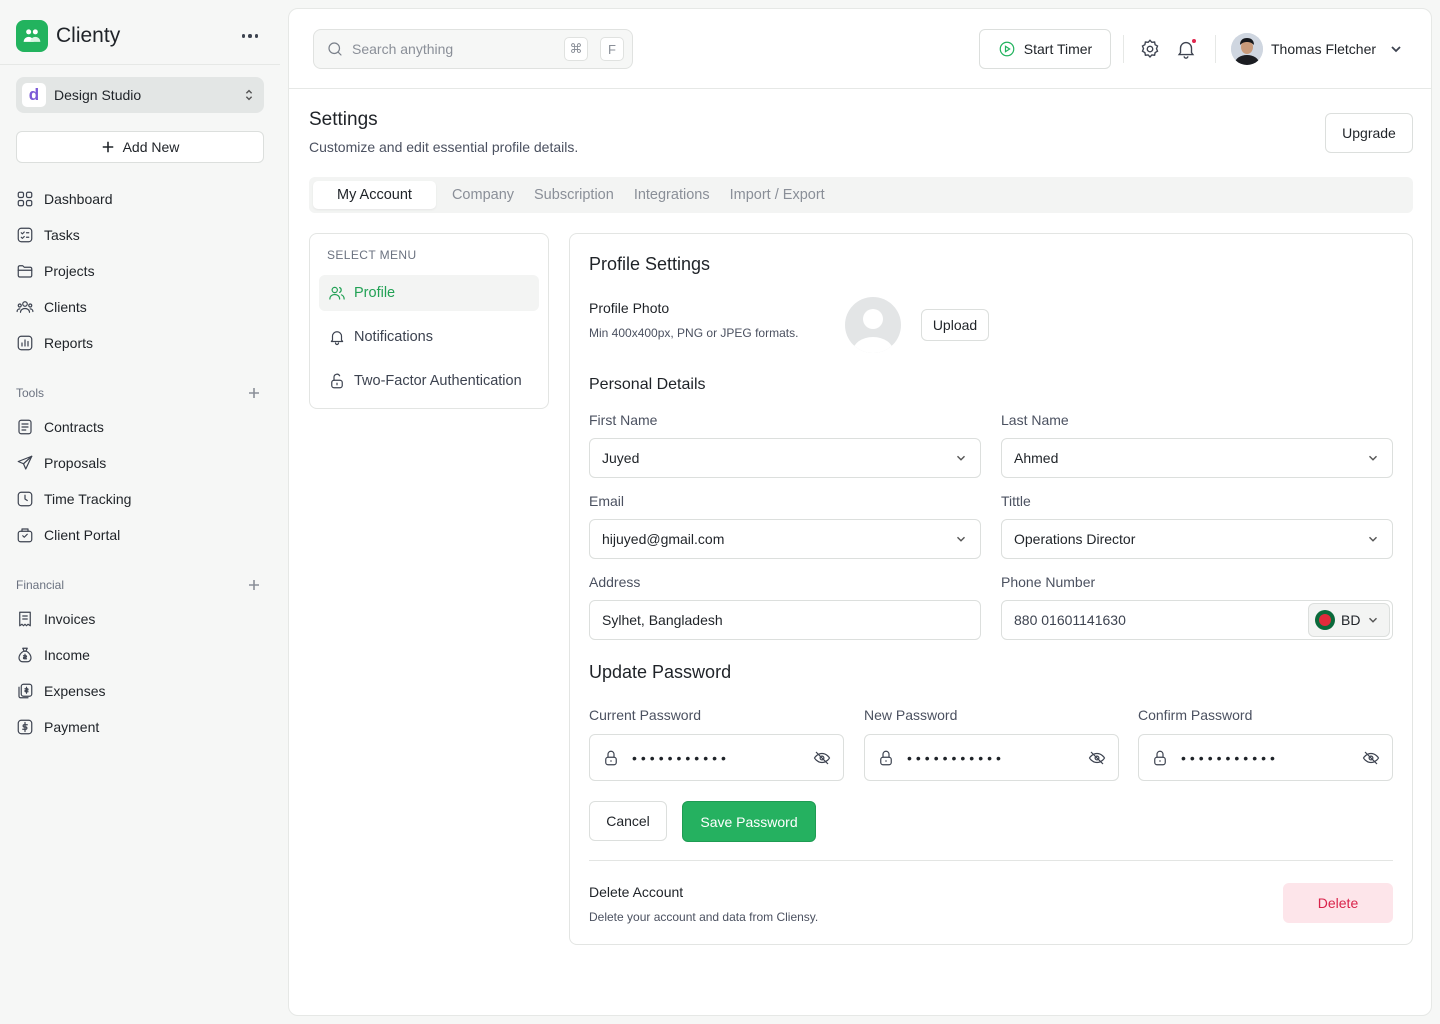  I want to click on confirm-password-field: •••••••••••, so click(1265, 757).